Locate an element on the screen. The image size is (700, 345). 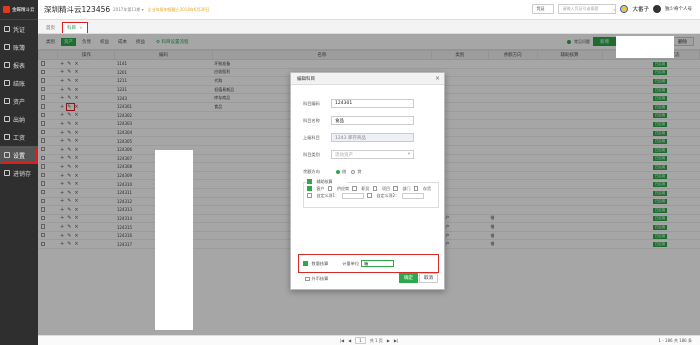
ledger-icon is located at coordinates (7, 47).